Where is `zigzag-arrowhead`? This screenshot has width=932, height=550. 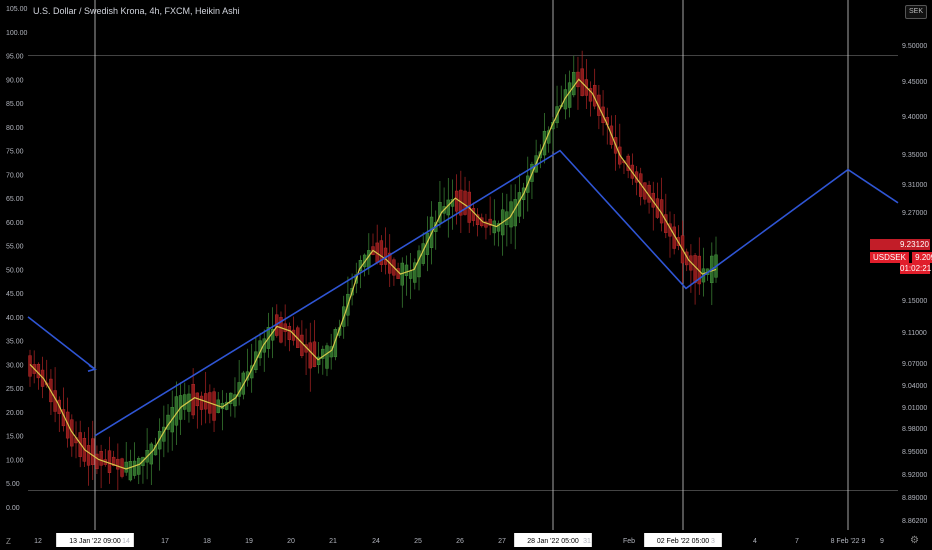 zigzag-arrowhead is located at coordinates (92, 368).